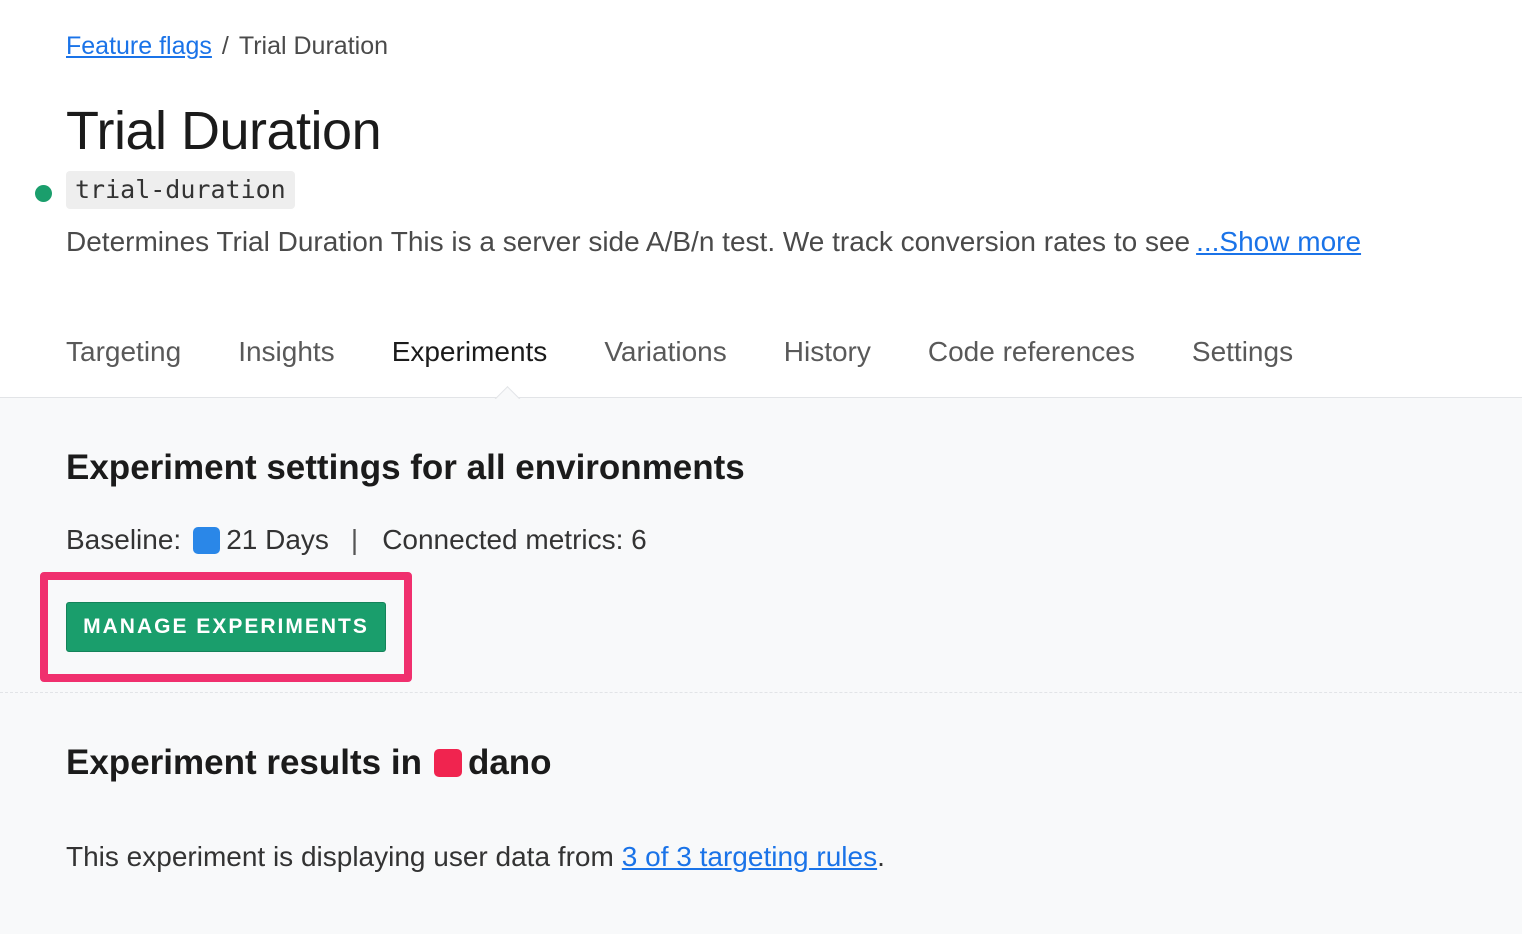  What do you see at coordinates (405, 467) in the screenshot?
I see `experiment-settings-title: Experiment settings for all environments` at bounding box center [405, 467].